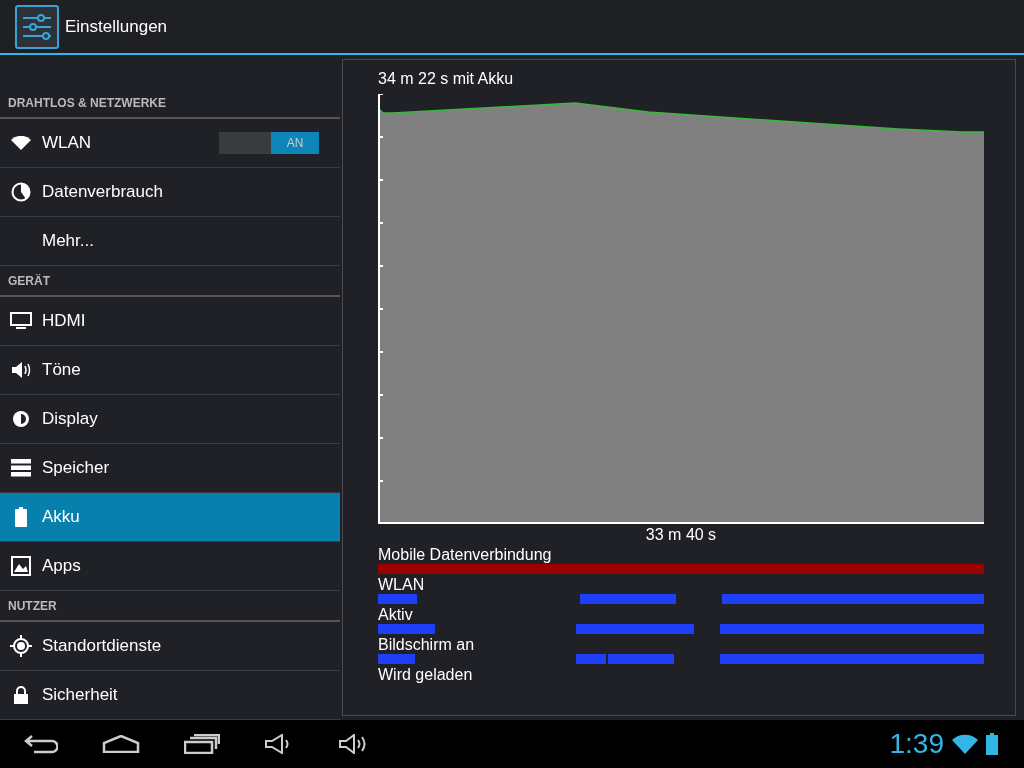 The width and height of the screenshot is (1024, 768). I want to click on home-icon, so click(121, 744).